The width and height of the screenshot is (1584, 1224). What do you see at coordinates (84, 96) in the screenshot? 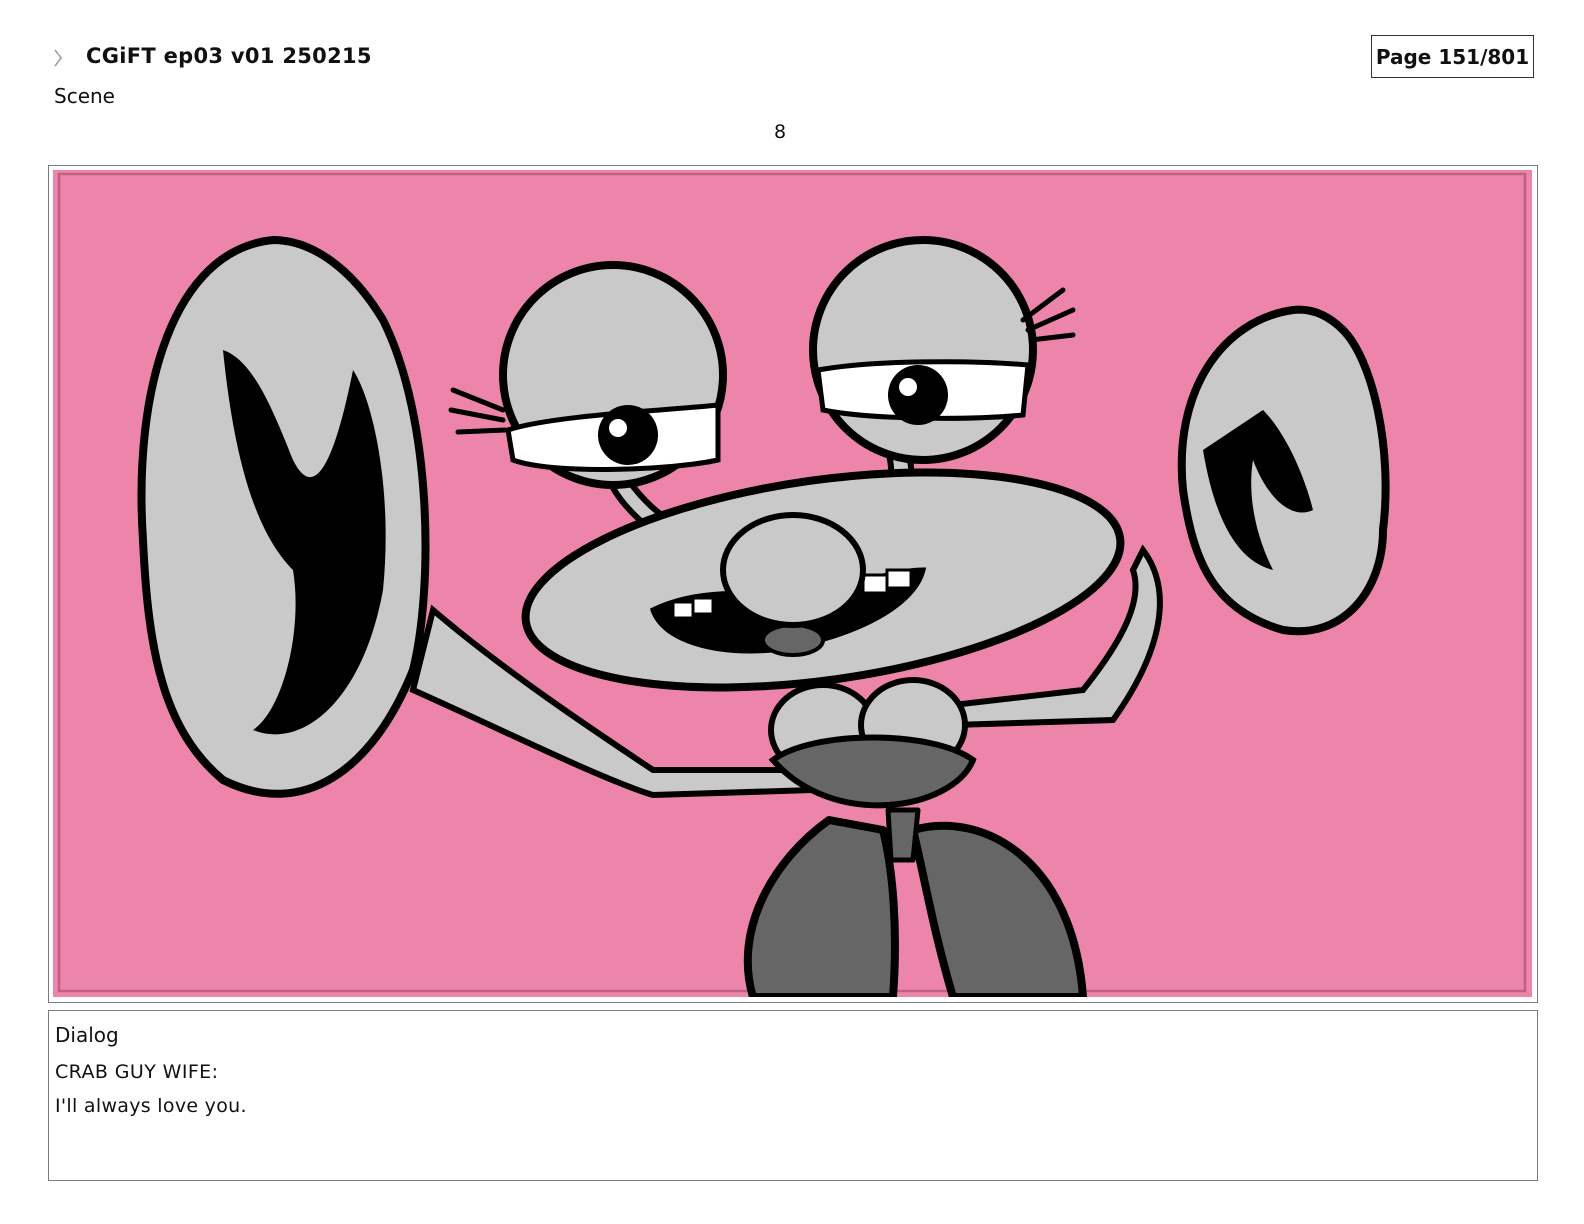
I see `scene-label: Scene` at bounding box center [84, 96].